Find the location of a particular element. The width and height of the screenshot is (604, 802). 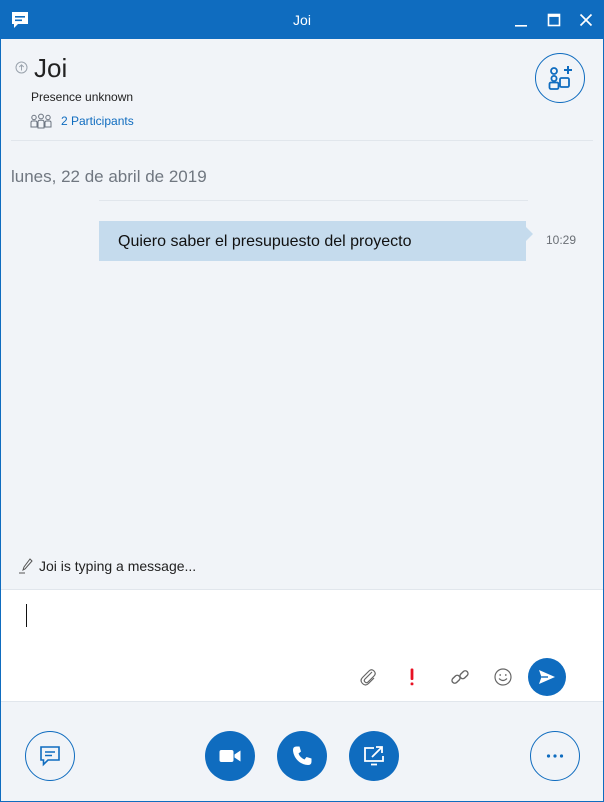

emoji-button is located at coordinates (503, 677).